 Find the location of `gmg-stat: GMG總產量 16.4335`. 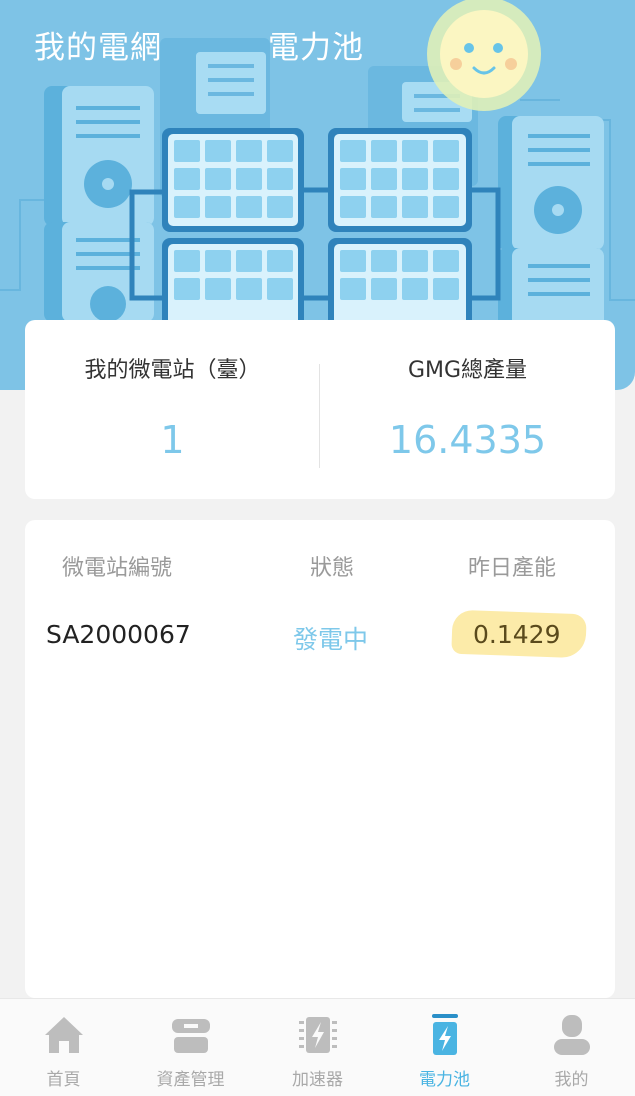

gmg-stat: GMG總產量 16.4335 is located at coordinates (467, 409).